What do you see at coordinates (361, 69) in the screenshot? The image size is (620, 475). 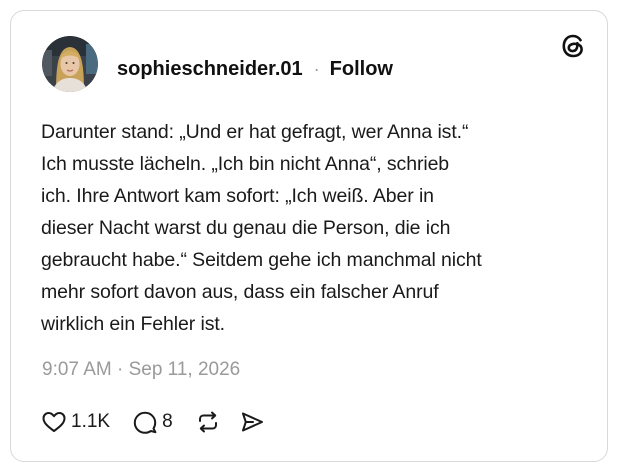 I see `follow-button: Follow` at bounding box center [361, 69].